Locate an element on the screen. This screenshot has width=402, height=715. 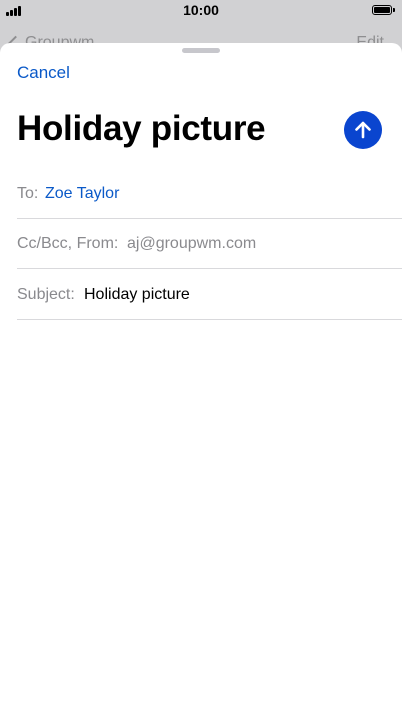
to-label: To: is located at coordinates (28, 193).